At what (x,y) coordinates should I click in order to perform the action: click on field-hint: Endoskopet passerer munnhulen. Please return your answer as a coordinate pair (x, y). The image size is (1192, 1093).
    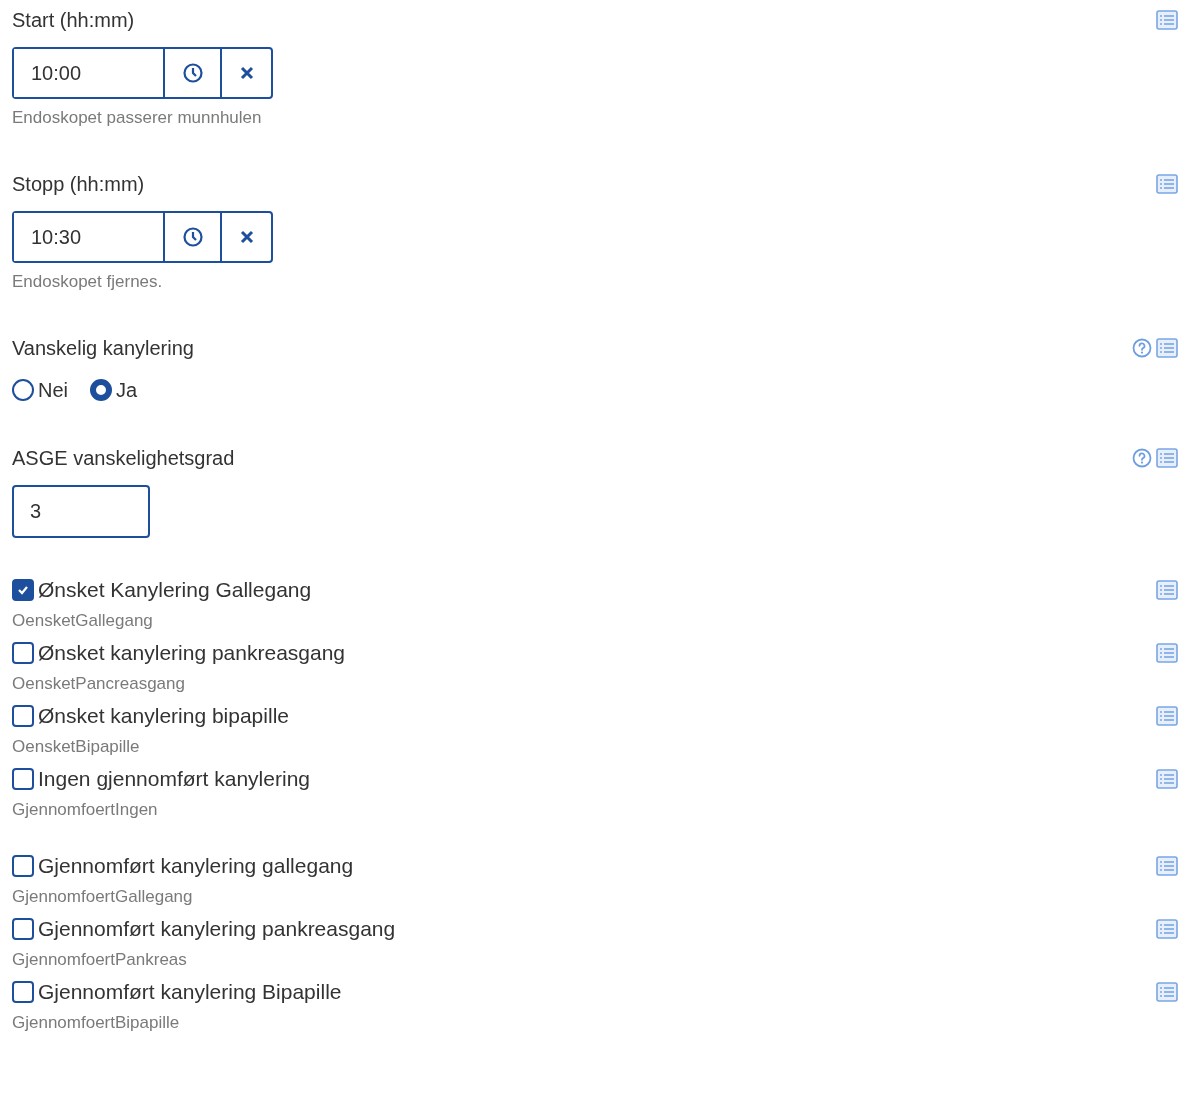
    Looking at the image, I should click on (137, 118).